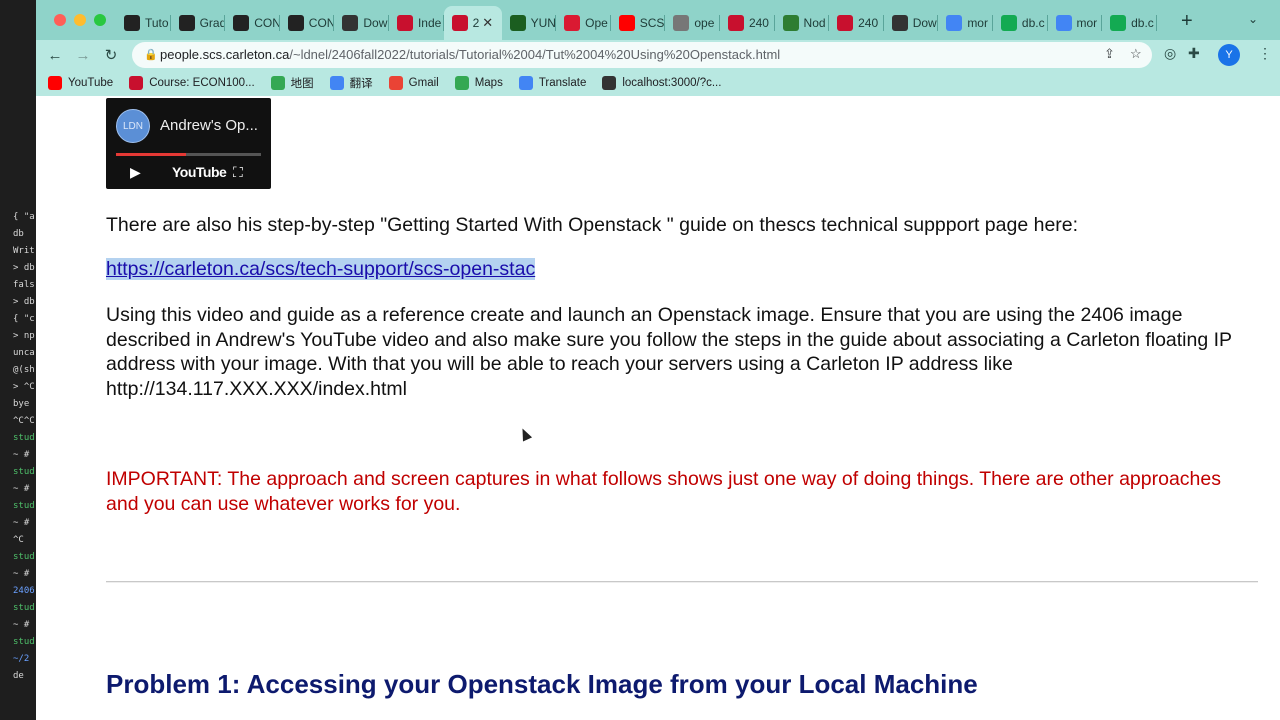  Describe the element at coordinates (151, 54) in the screenshot. I see `lock-icon: 🔒` at that location.